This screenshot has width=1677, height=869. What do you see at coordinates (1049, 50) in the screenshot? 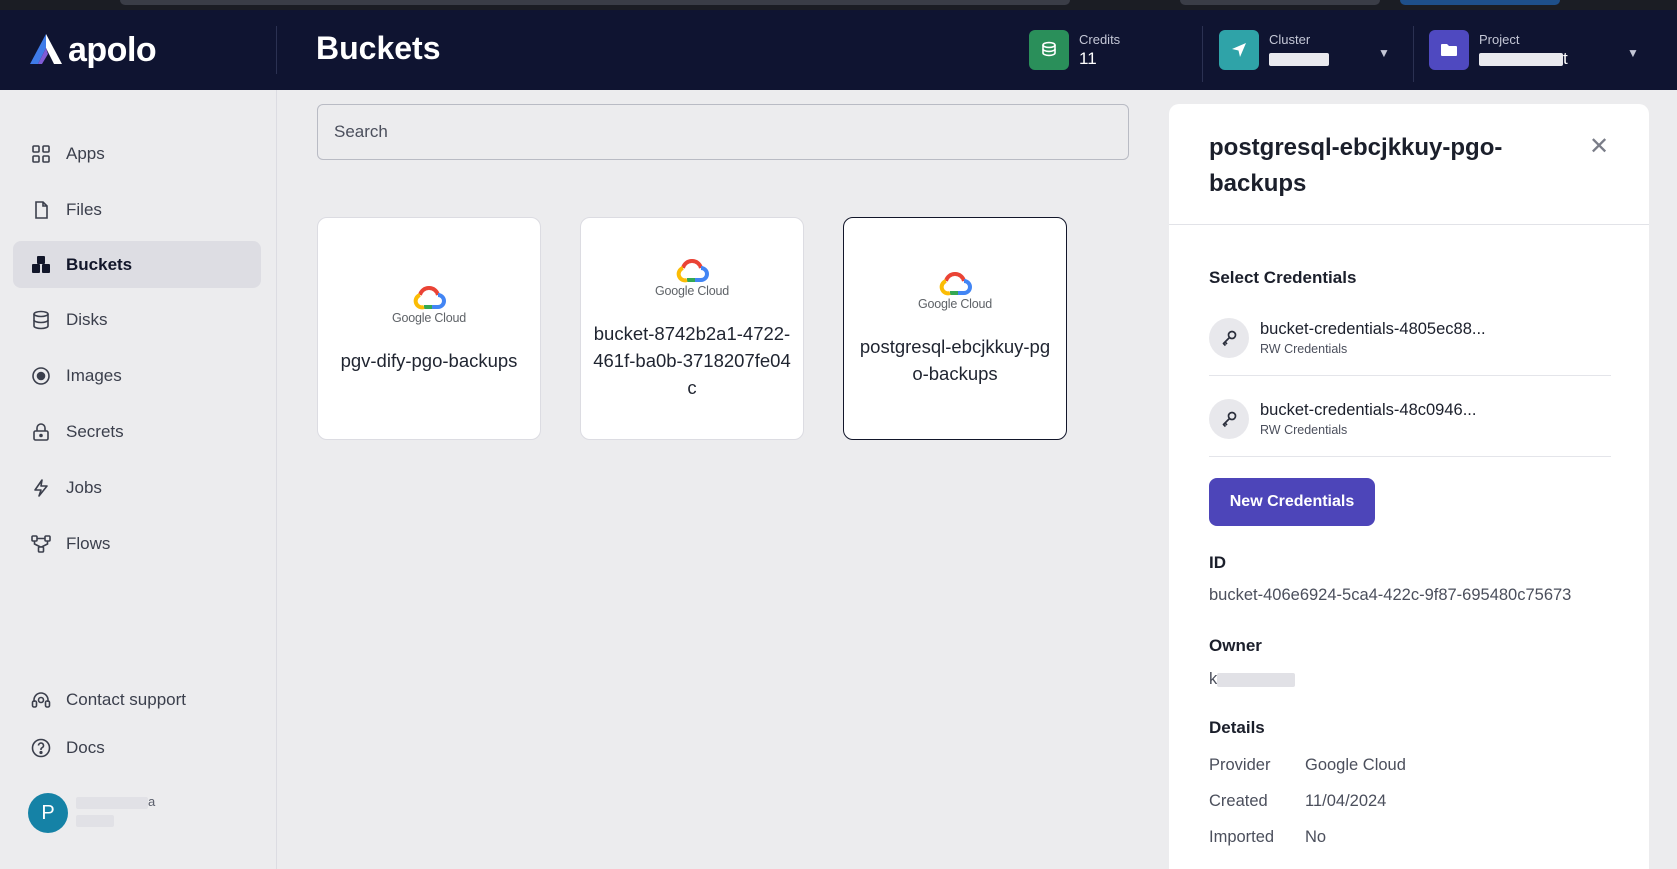
I see `coins-icon` at bounding box center [1049, 50].